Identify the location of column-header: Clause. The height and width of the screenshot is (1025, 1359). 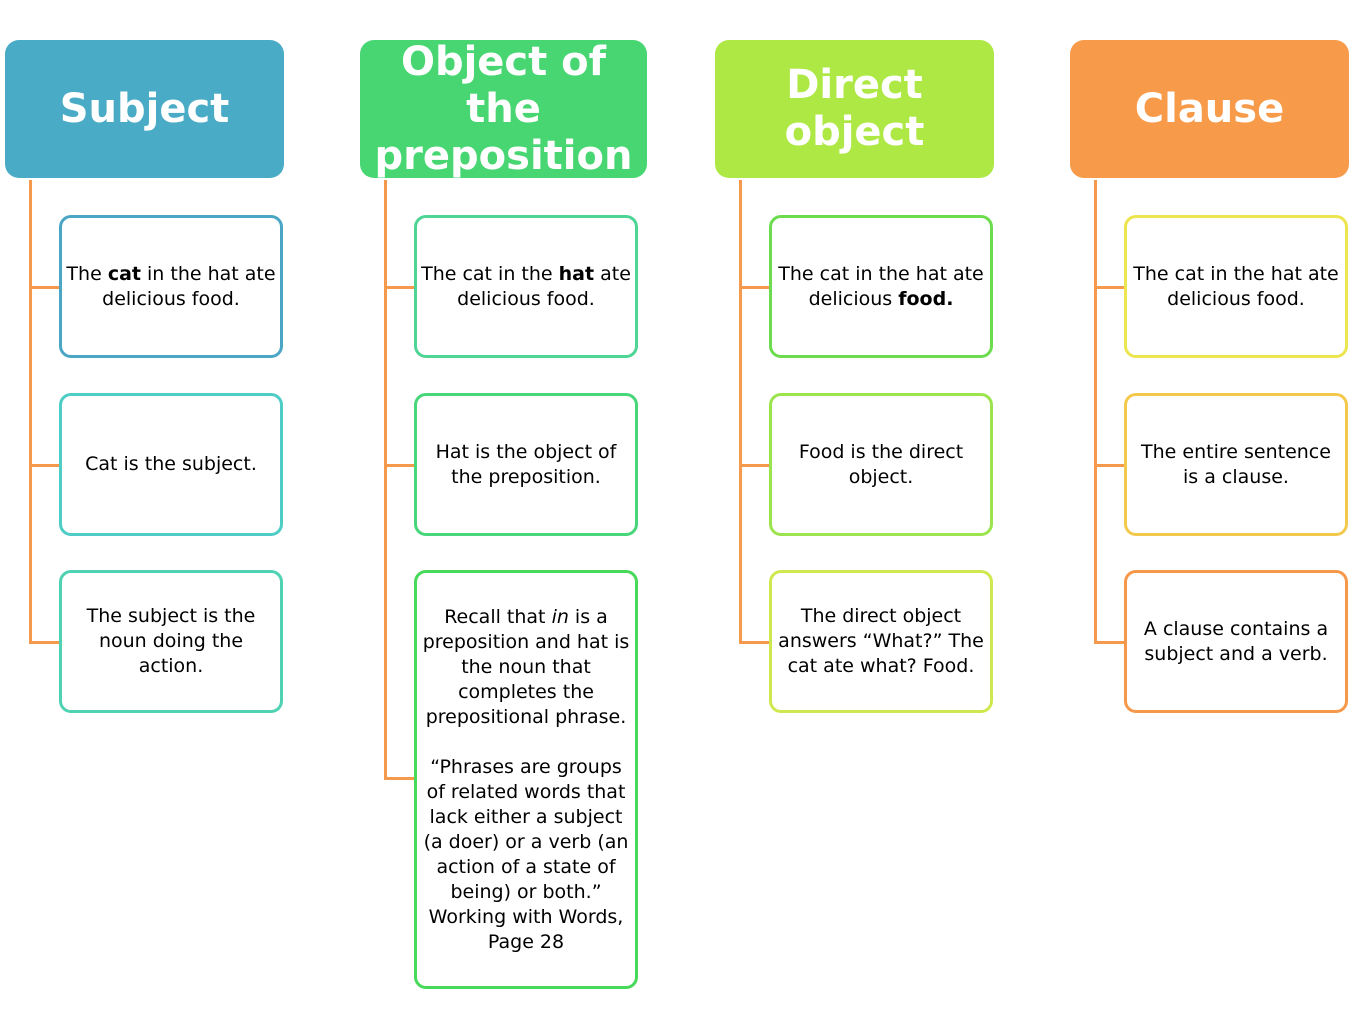
(1209, 109).